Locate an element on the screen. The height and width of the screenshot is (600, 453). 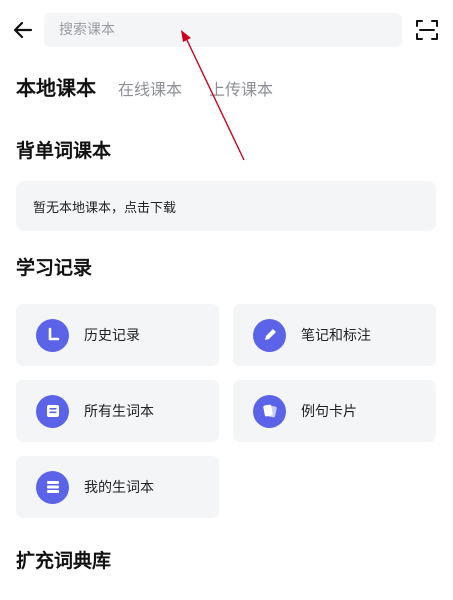
history-label: 历史记录 is located at coordinates (112, 336).